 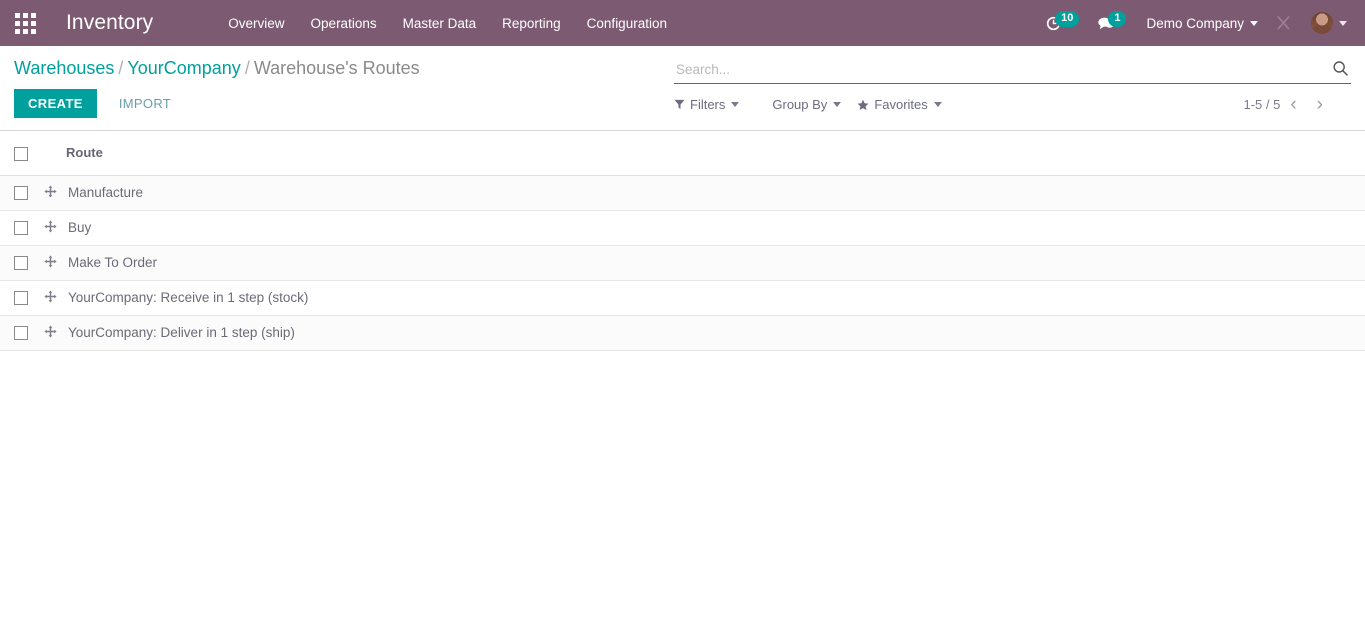 I want to click on apps-menu-button, so click(x=25, y=23).